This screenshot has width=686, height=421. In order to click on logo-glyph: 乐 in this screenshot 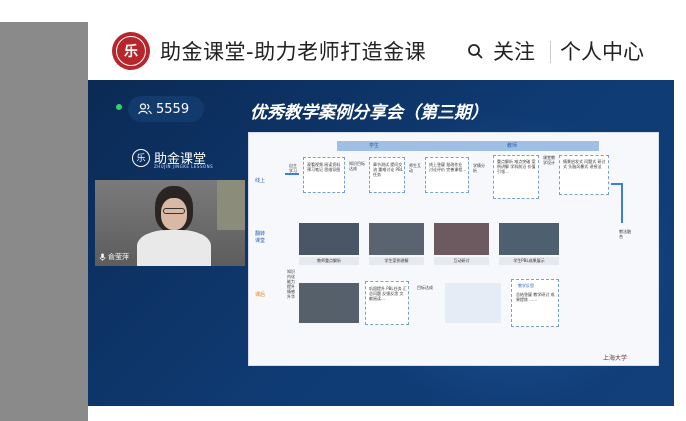, I will do `click(131, 51)`.